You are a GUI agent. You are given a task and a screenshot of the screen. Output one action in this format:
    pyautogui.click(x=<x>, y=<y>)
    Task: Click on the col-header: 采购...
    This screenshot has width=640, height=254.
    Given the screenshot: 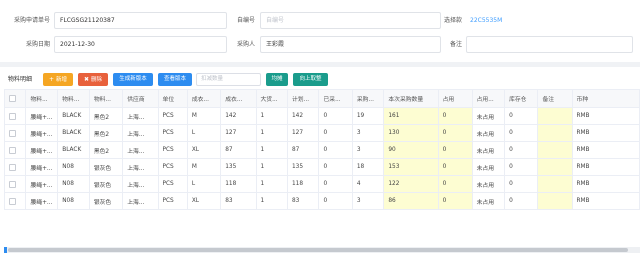 What is the action you would take?
    pyautogui.click(x=368, y=98)
    